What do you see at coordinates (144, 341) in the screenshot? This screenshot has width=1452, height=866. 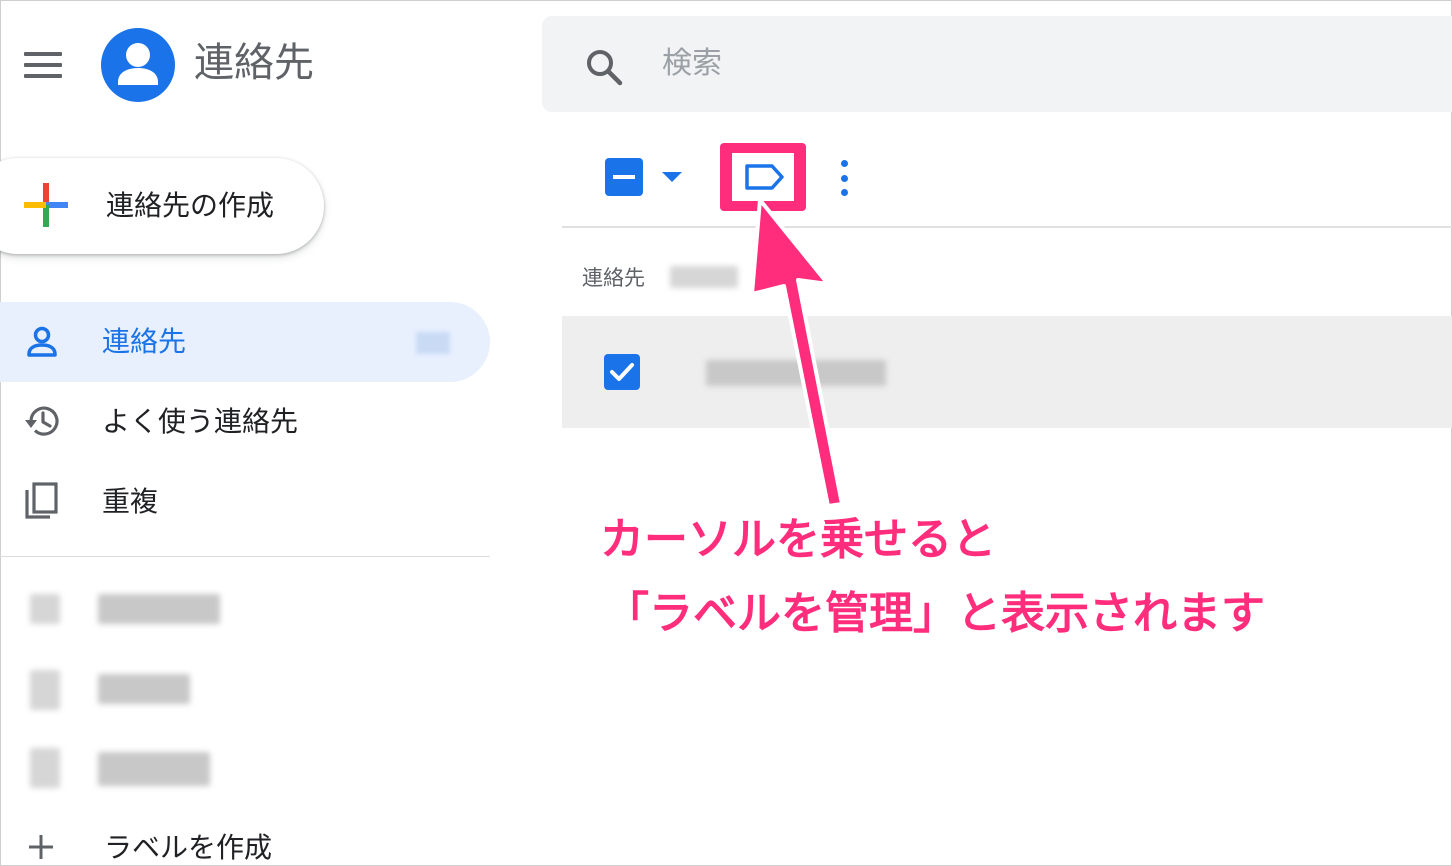 I see `sidebar-item-label: 連絡先` at bounding box center [144, 341].